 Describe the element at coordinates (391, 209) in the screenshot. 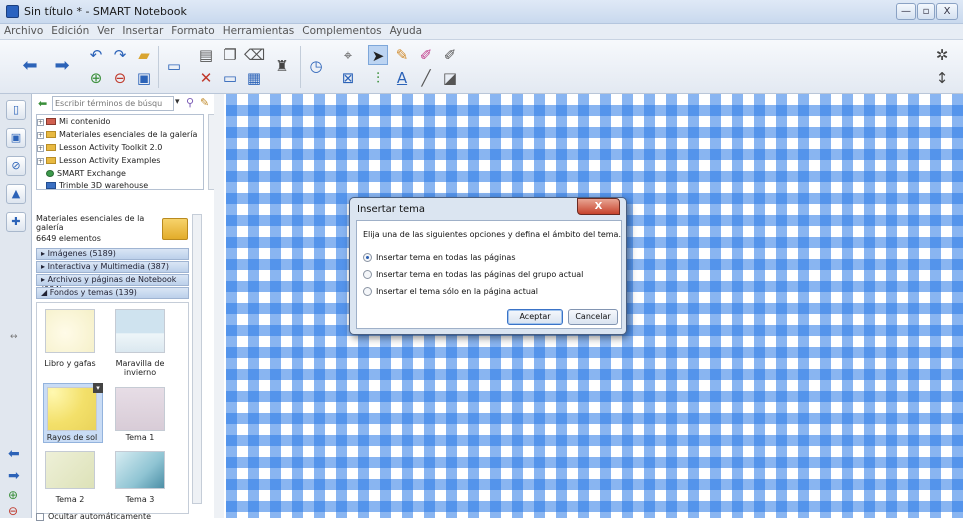

I see `dialog-title: Insertar tema` at that location.